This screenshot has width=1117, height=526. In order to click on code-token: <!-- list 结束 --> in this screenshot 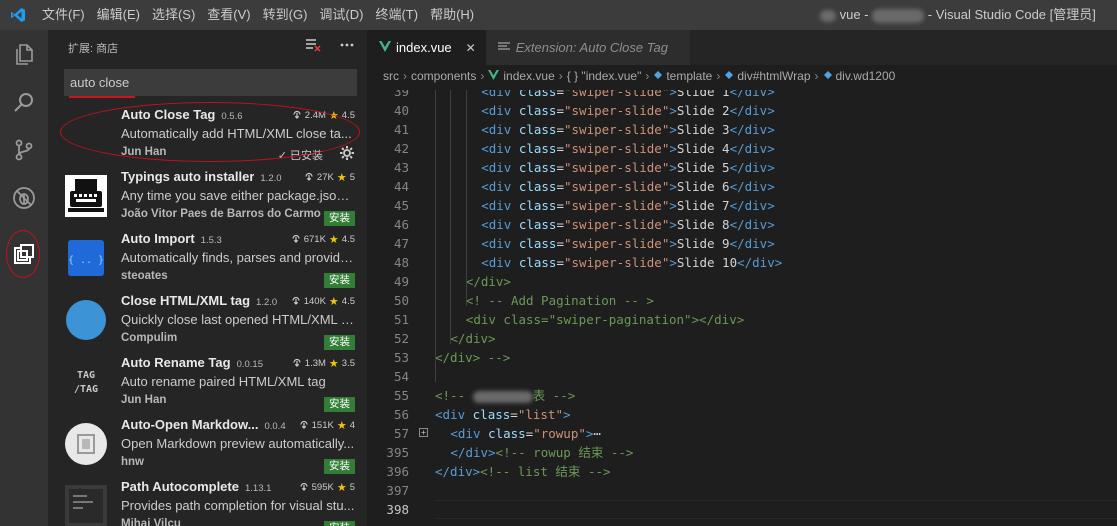, I will do `click(545, 471)`.